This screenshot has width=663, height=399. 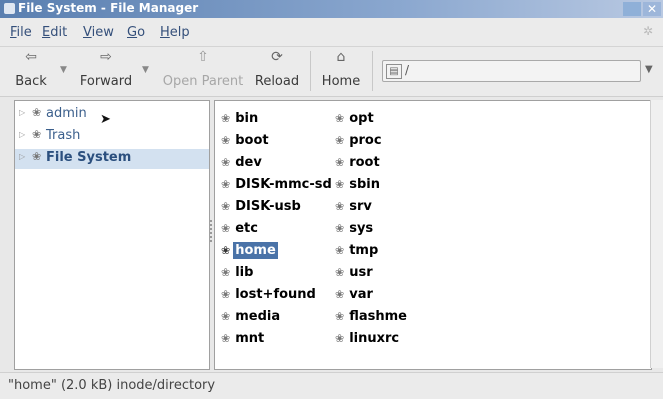 What do you see at coordinates (649, 69) in the screenshot?
I see `location-dropdown-icon: ▼` at bounding box center [649, 69].